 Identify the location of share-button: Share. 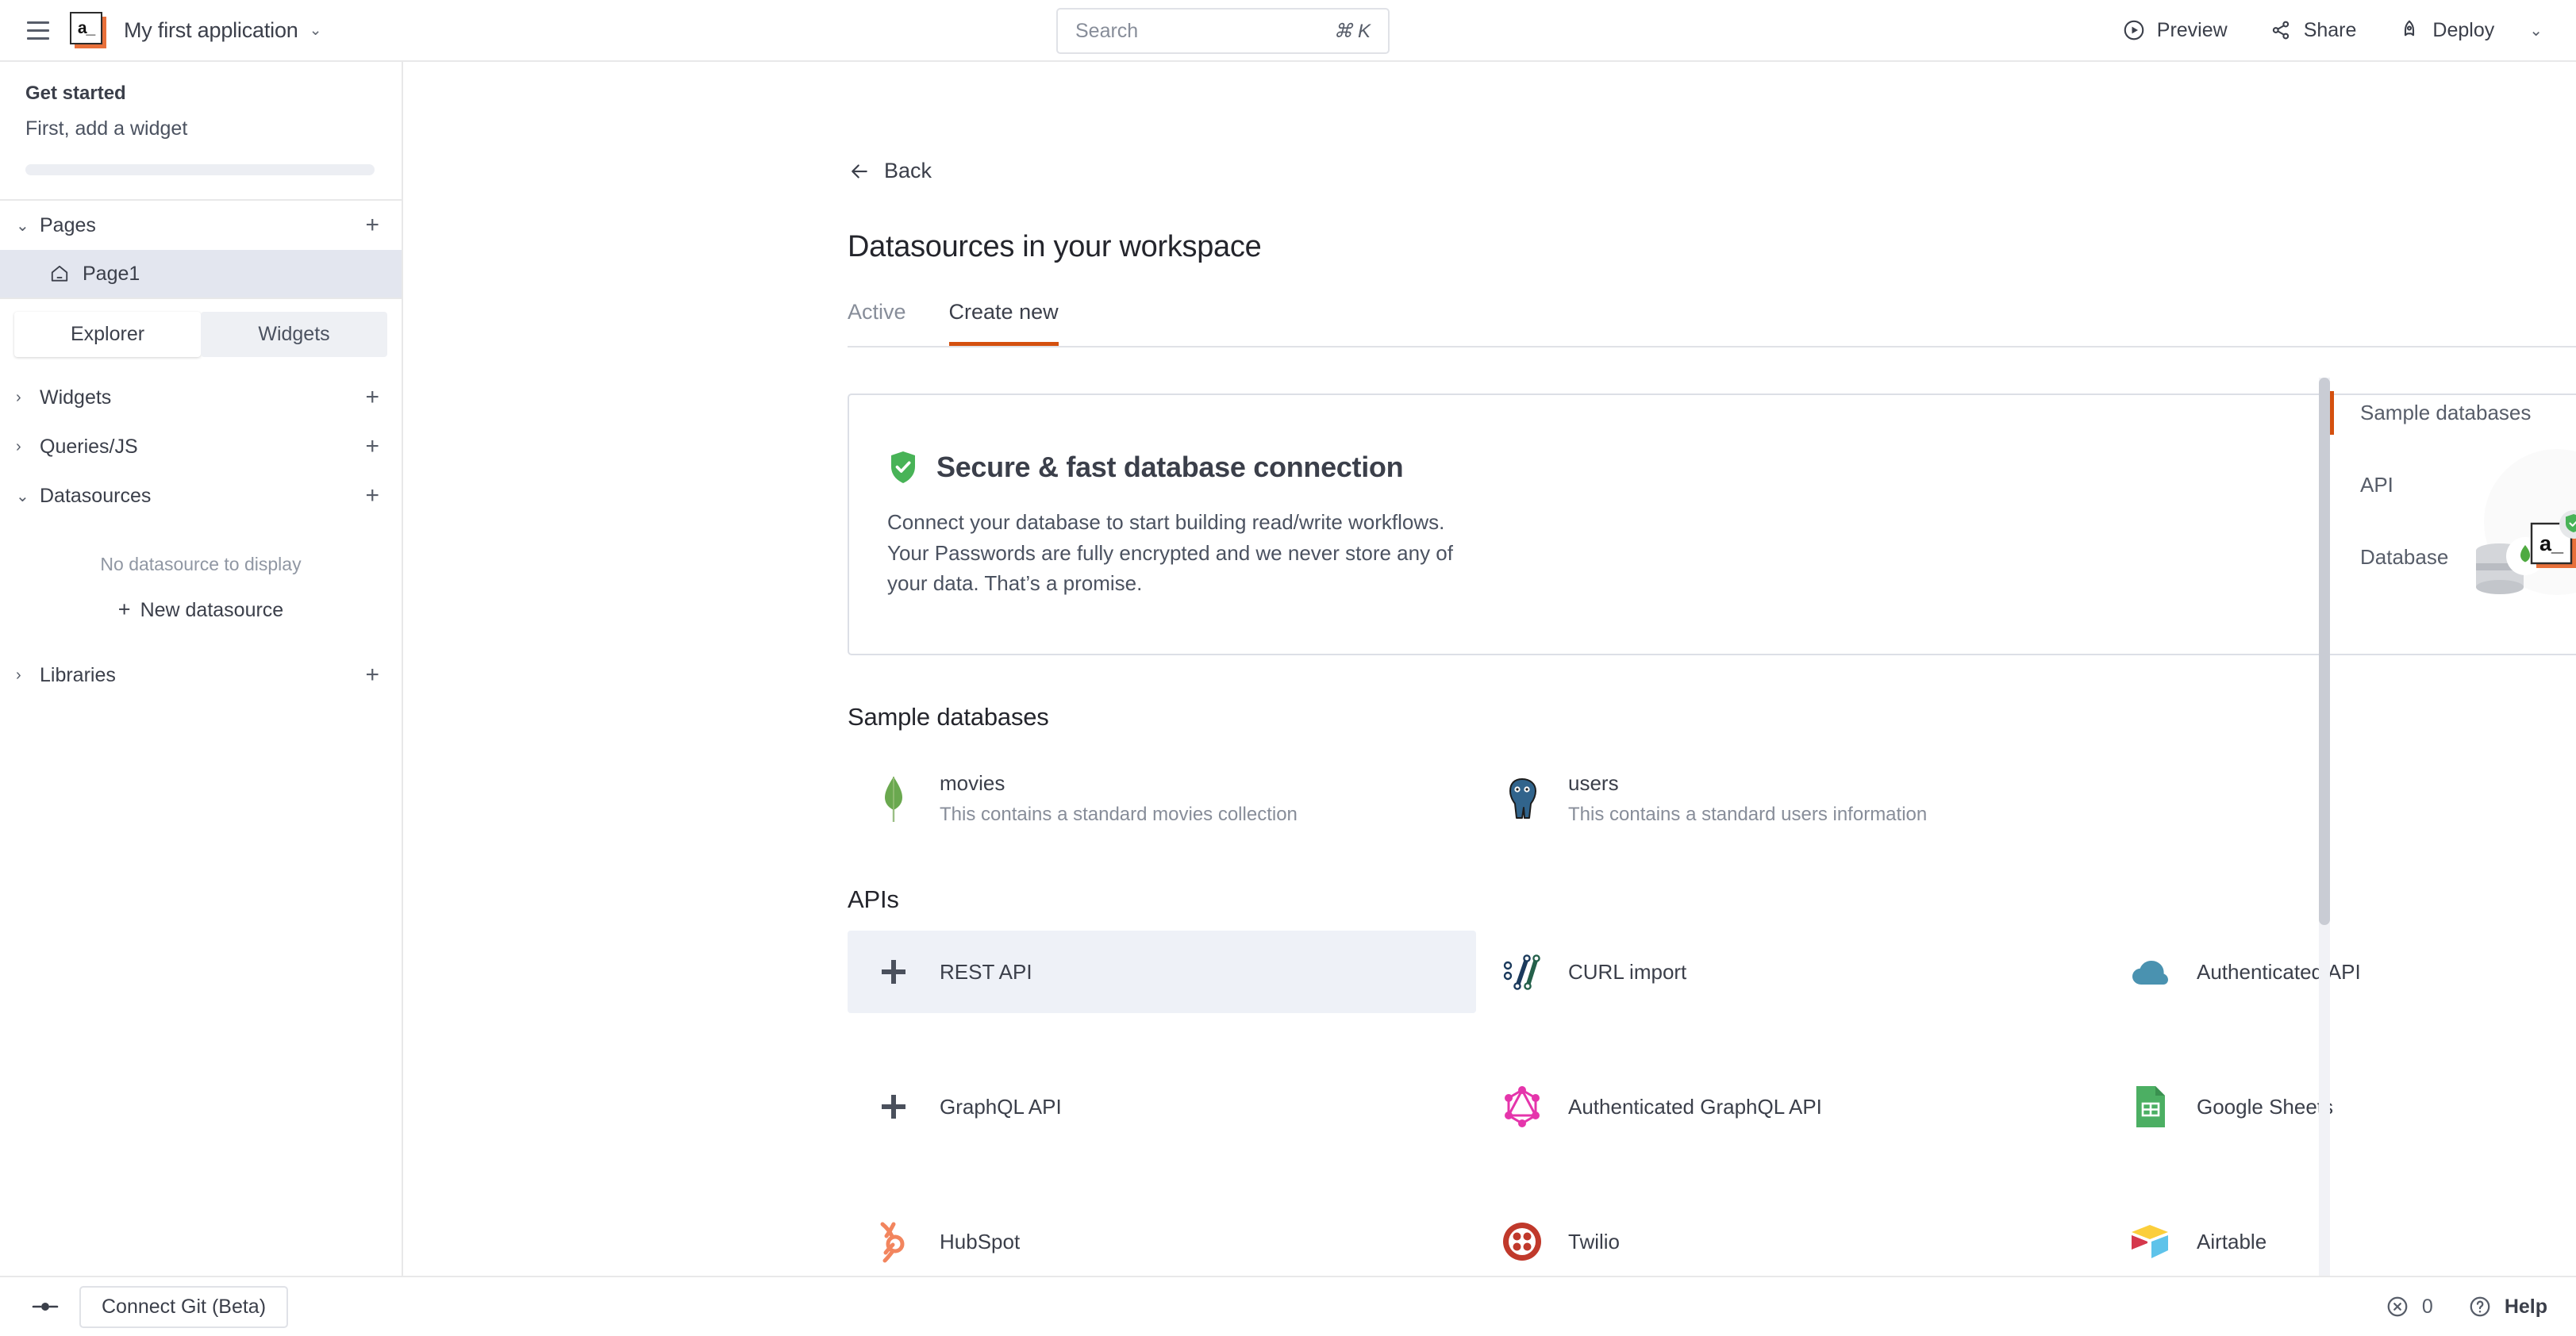
(2313, 30).